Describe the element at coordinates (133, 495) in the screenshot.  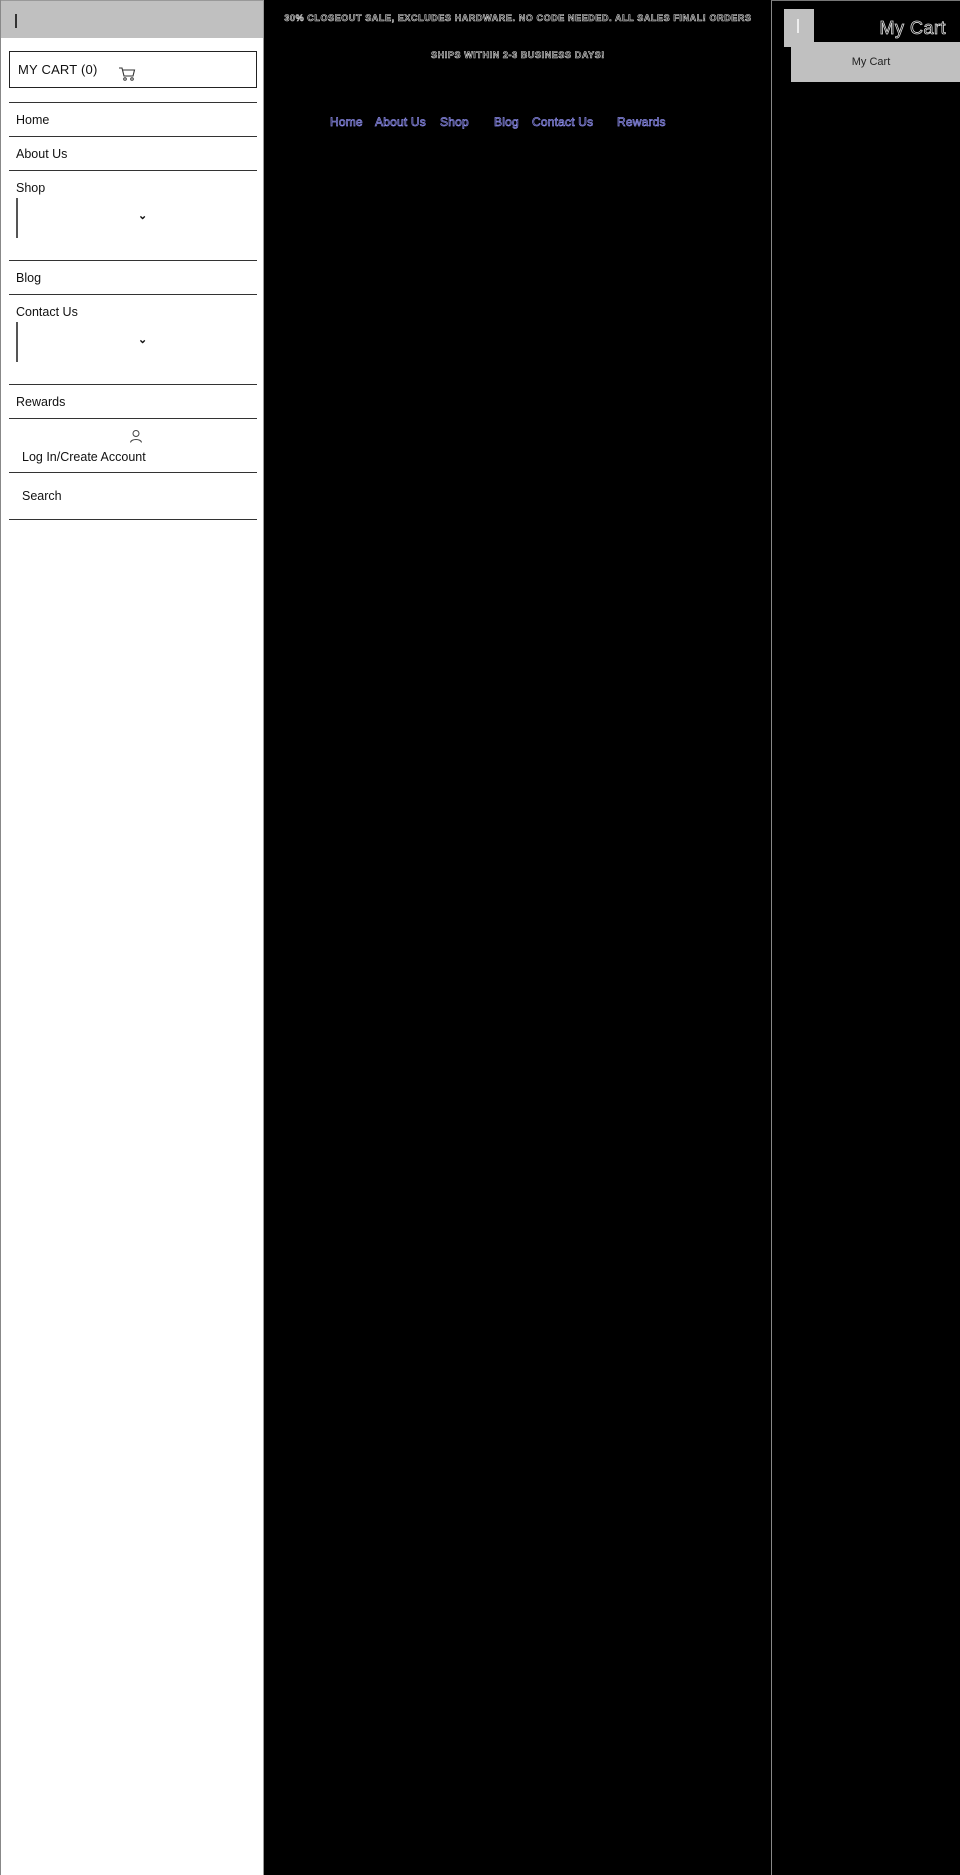
I see `drawer-search-link: Search` at that location.